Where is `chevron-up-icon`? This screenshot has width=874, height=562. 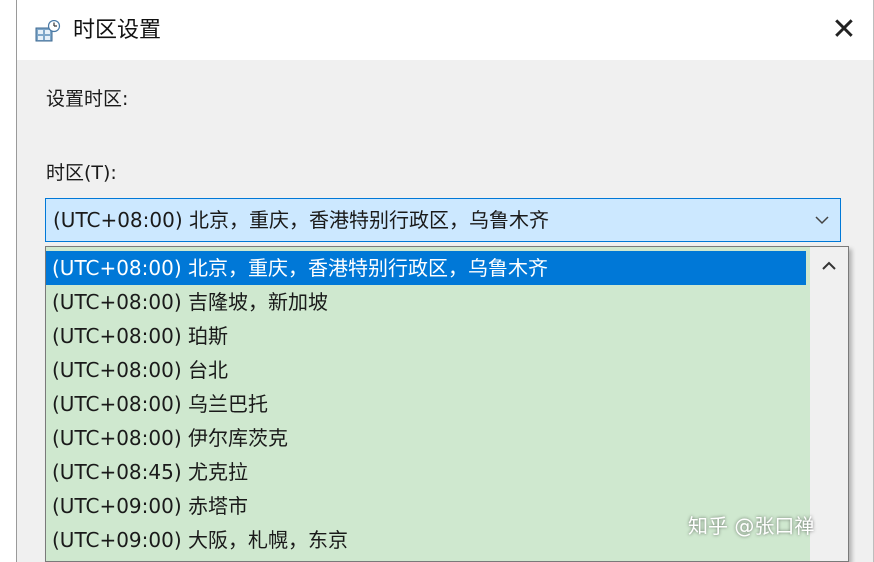 chevron-up-icon is located at coordinates (829, 266).